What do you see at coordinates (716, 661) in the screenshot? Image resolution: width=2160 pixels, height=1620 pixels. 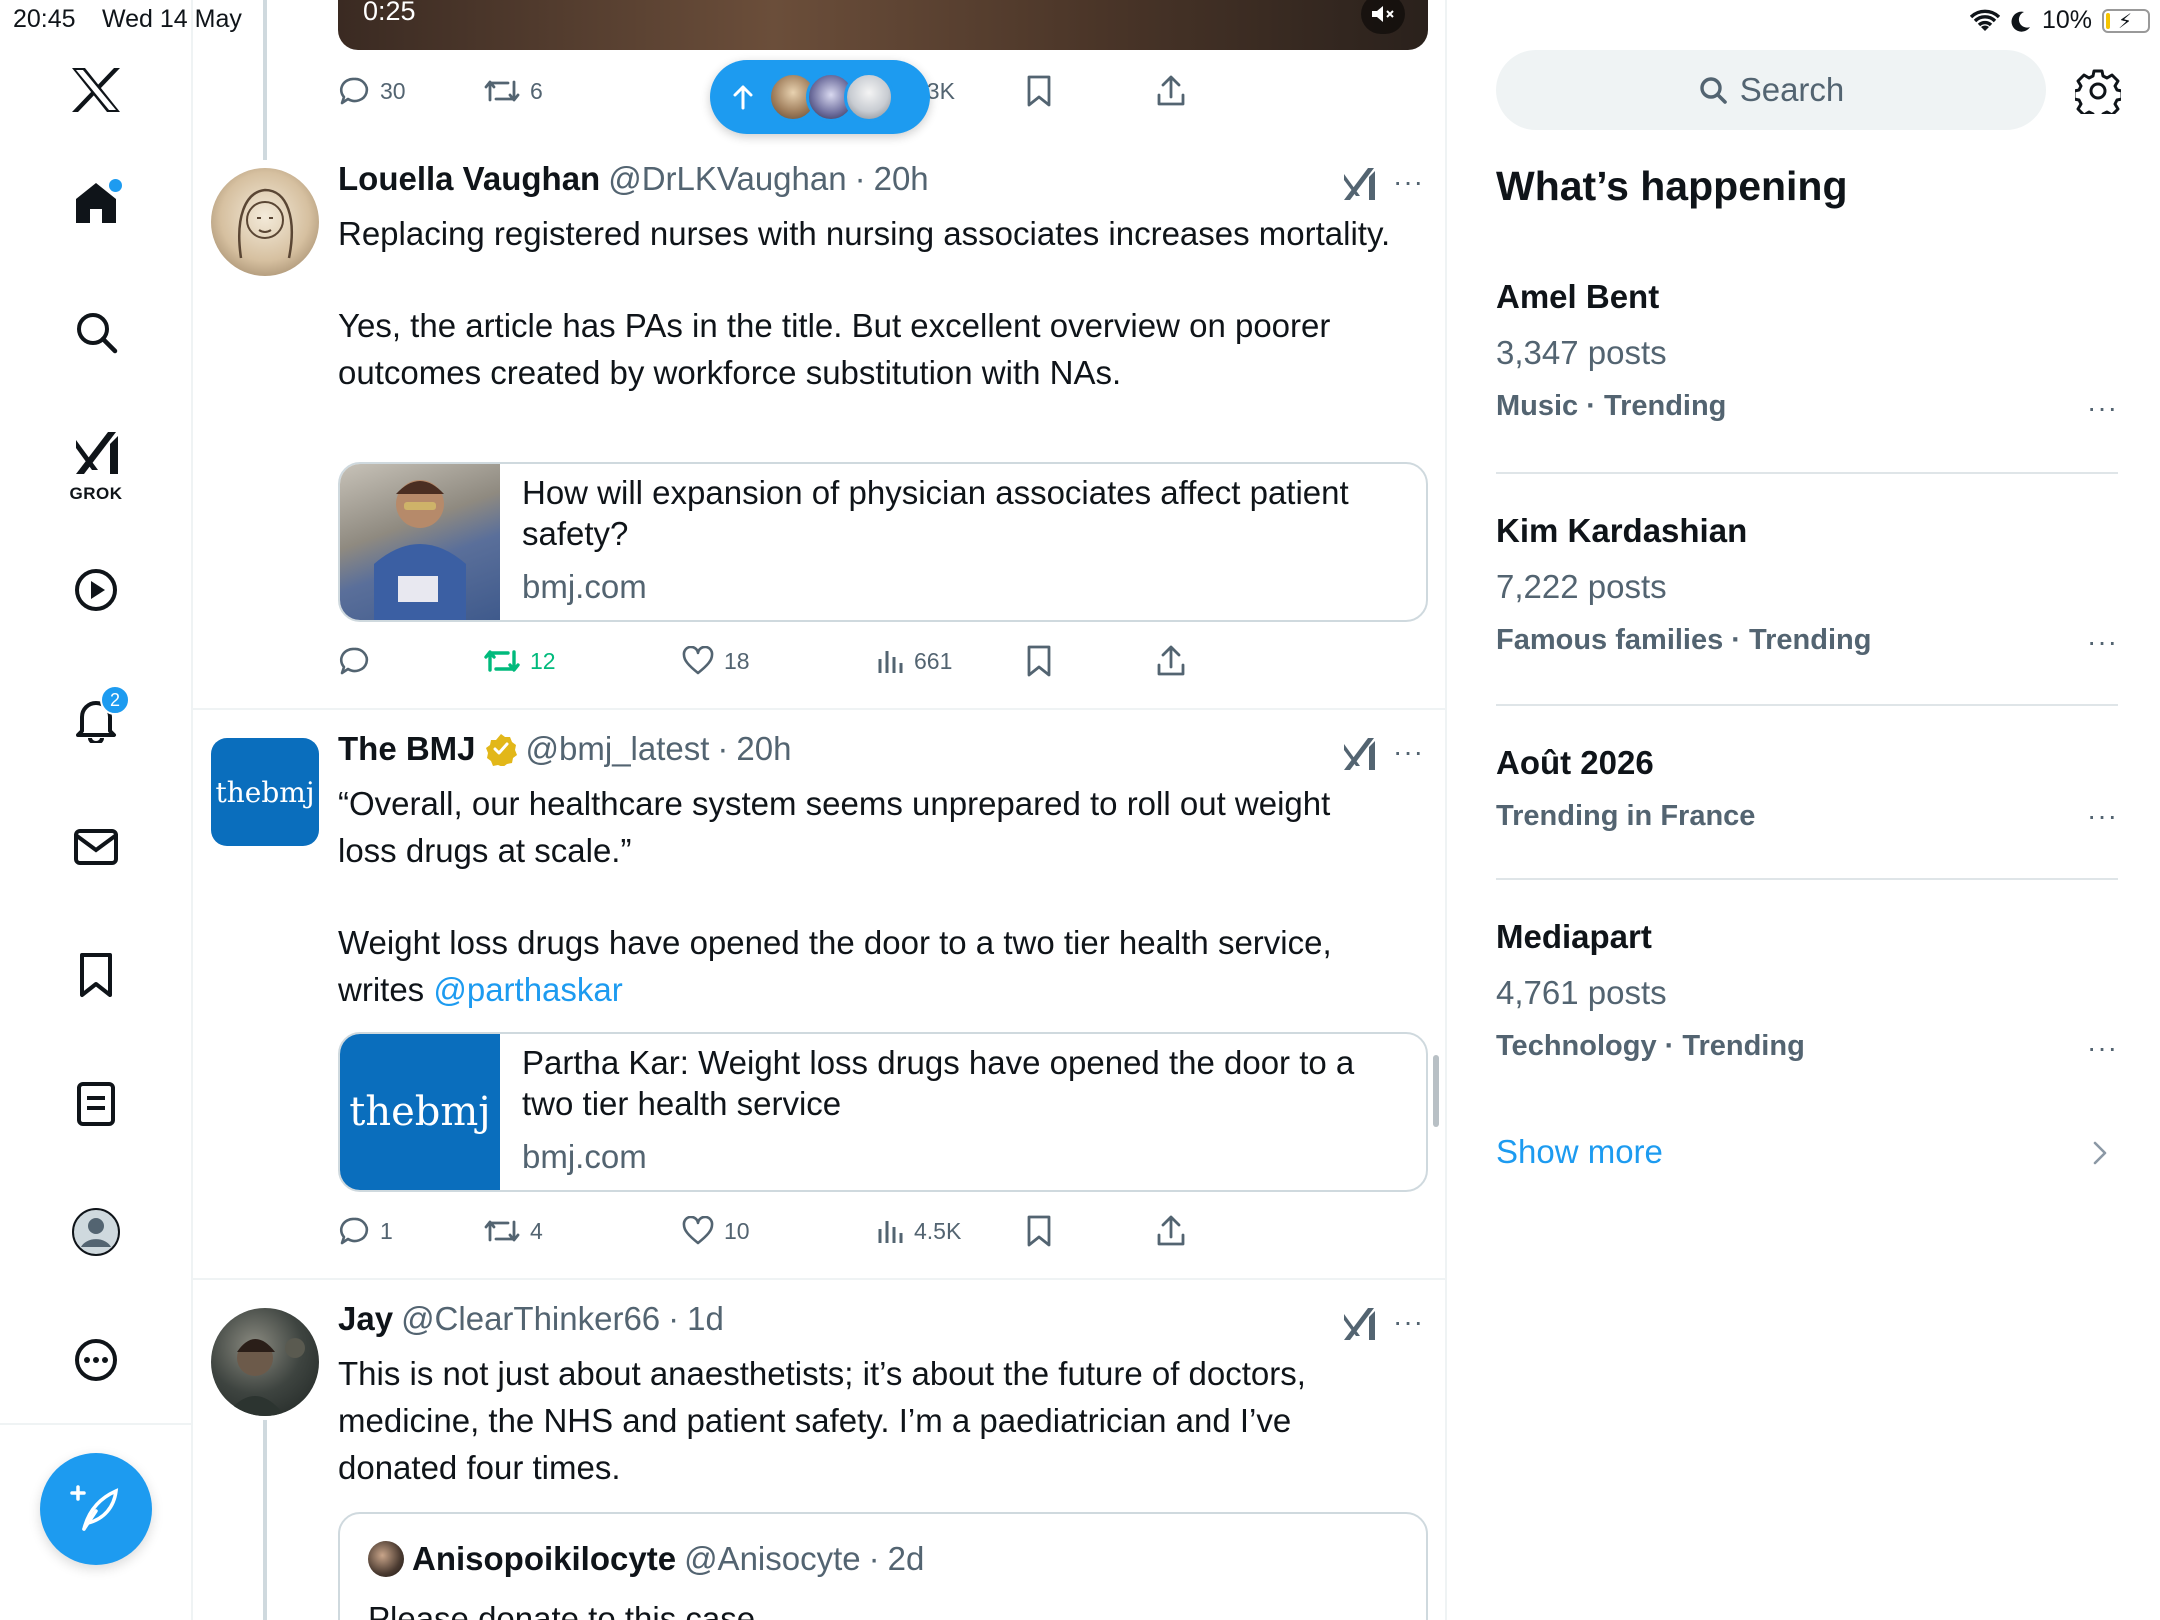 I see `like-button: 18` at bounding box center [716, 661].